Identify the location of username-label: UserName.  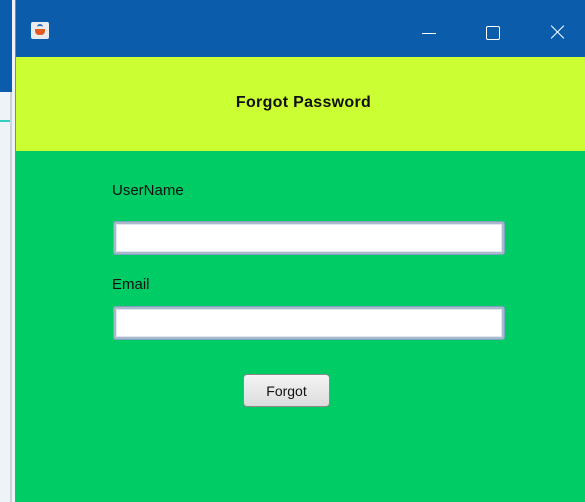
(148, 190).